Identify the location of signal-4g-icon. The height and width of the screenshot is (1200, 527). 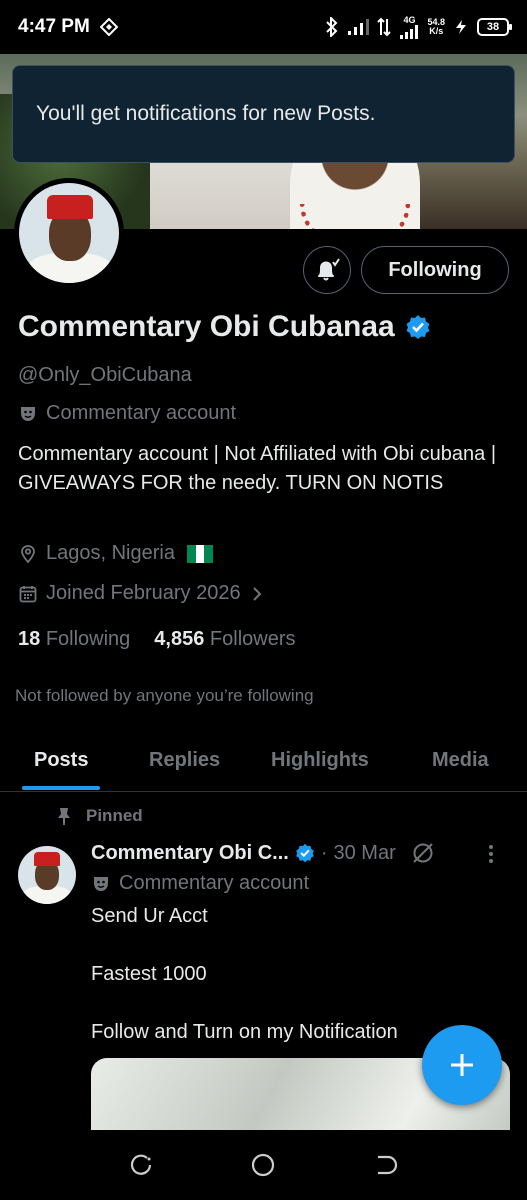
(409, 31).